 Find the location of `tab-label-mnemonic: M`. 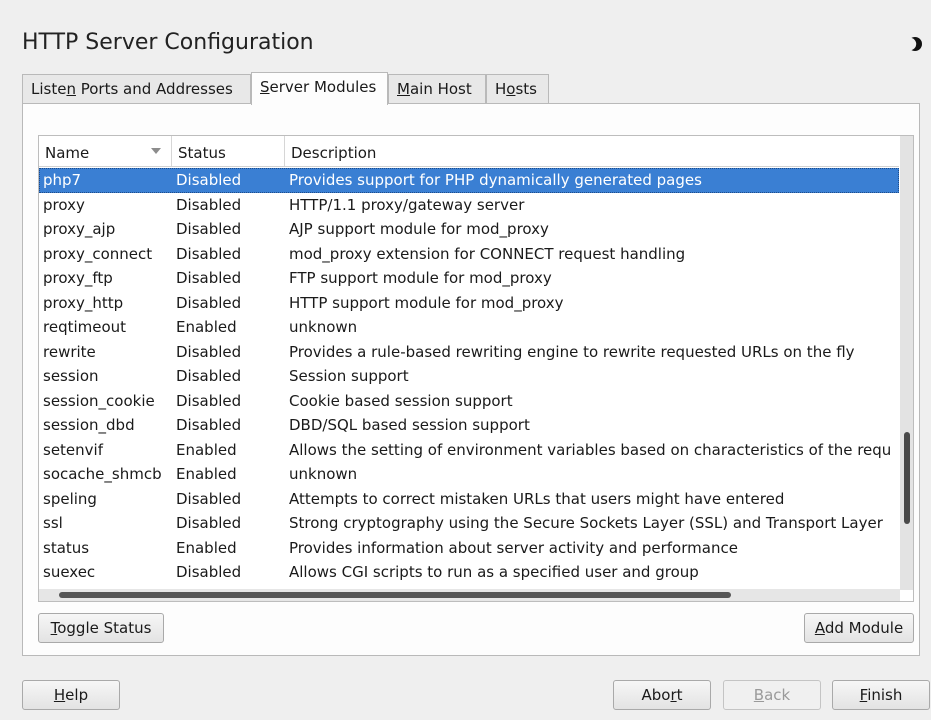

tab-label-mnemonic: M is located at coordinates (403, 89).